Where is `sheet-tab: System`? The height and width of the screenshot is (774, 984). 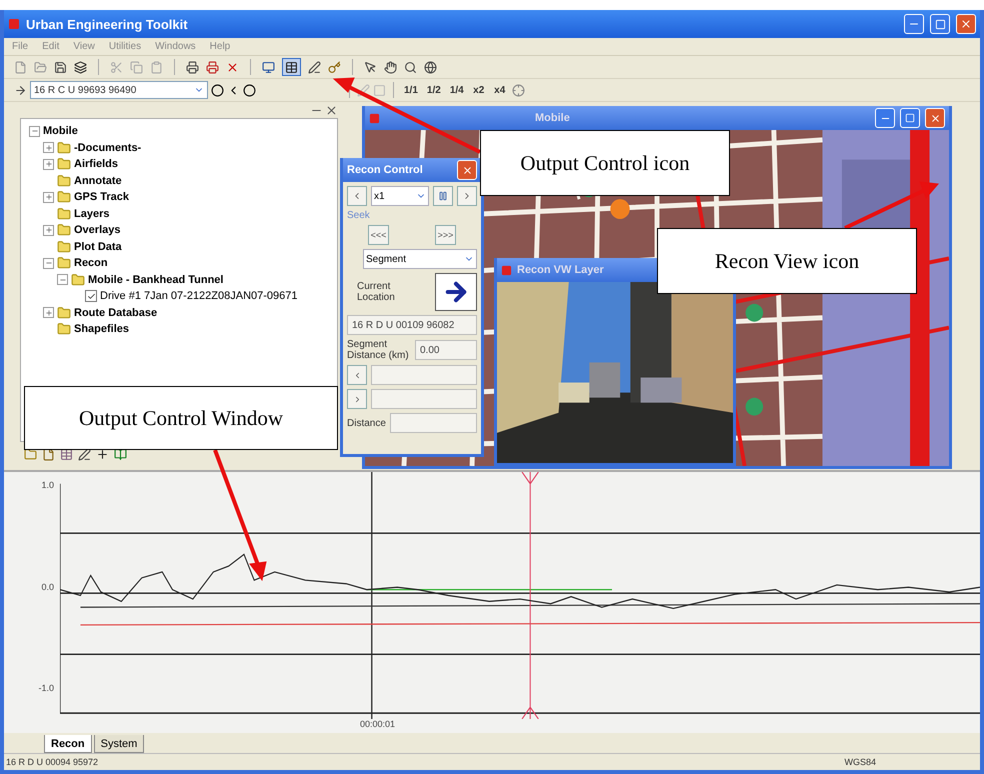 sheet-tab: System is located at coordinates (119, 744).